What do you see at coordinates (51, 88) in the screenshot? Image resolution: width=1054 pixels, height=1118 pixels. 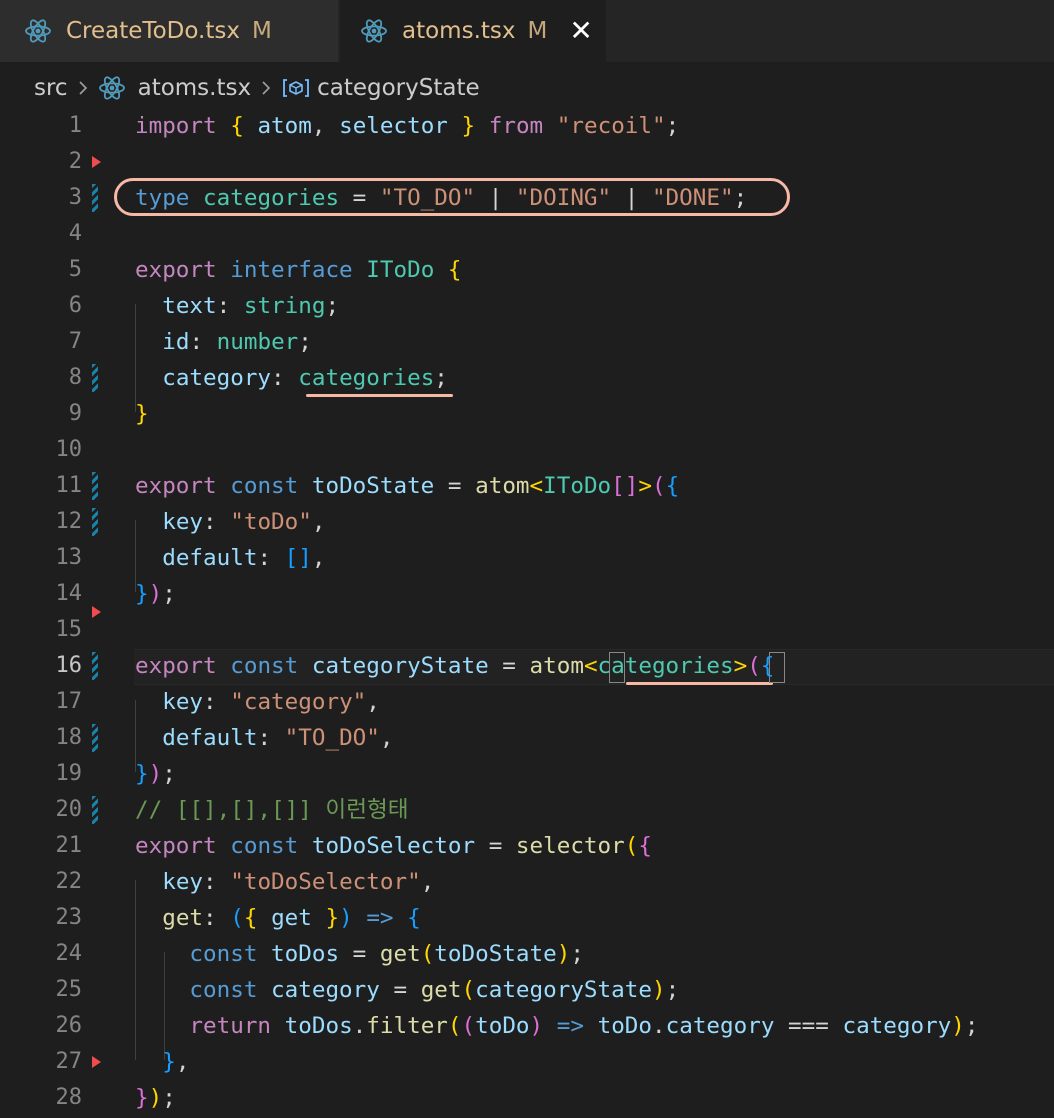 I see `breadcrumb-folder: src` at bounding box center [51, 88].